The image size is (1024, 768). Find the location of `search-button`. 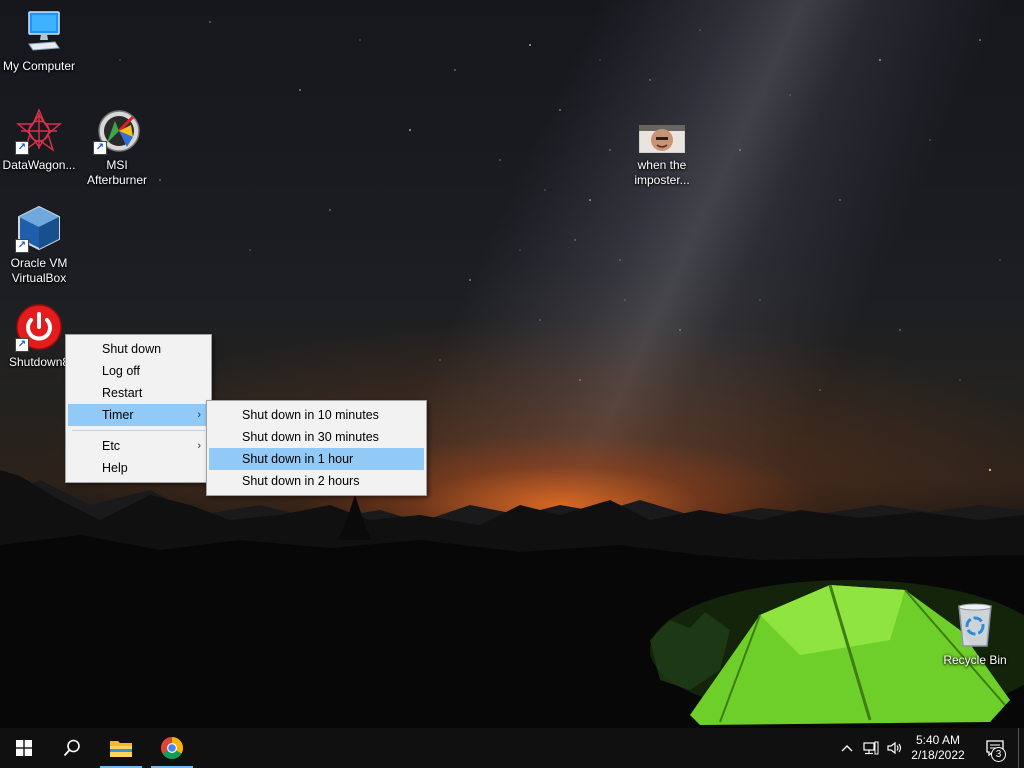

search-button is located at coordinates (72, 748).